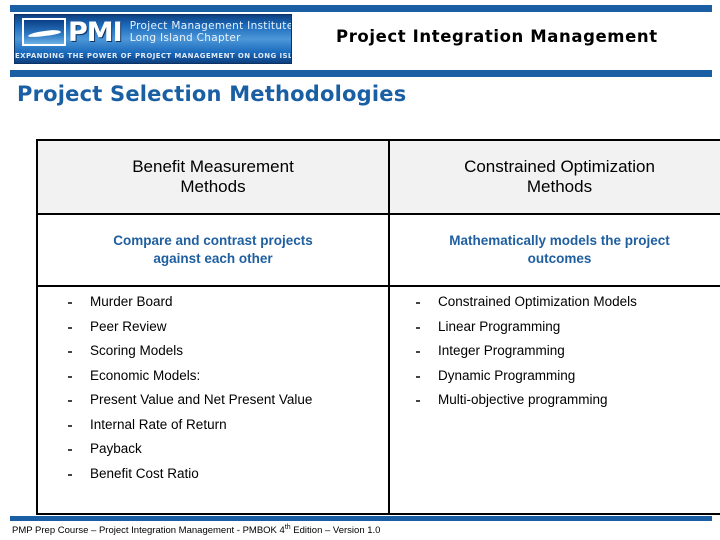 The image size is (720, 540). Describe the element at coordinates (213, 473) in the screenshot. I see `list-item: Benefit Cost Ratio` at that location.